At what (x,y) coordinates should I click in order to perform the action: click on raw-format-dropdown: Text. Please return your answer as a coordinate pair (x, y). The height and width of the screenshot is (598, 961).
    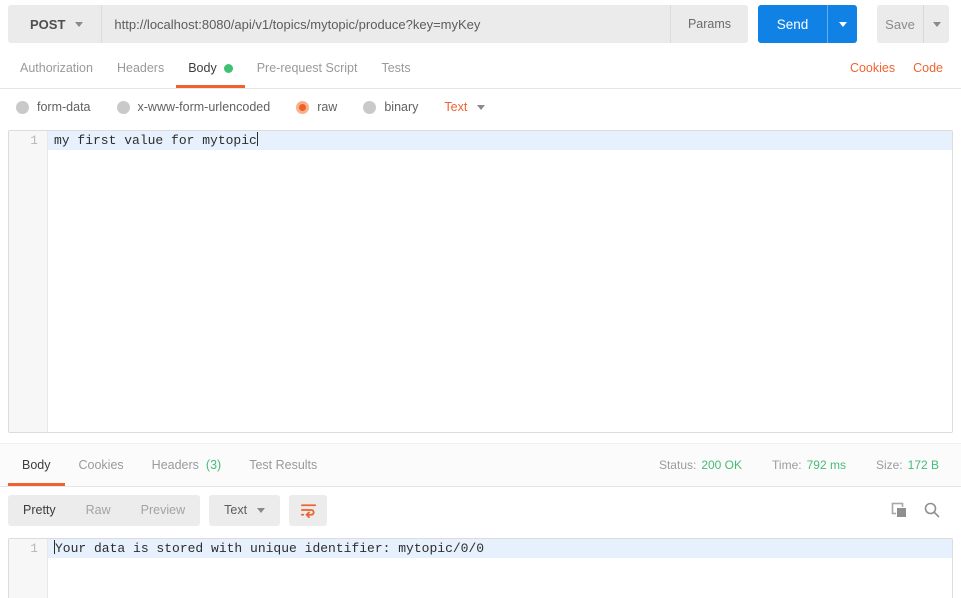
    Looking at the image, I should click on (465, 107).